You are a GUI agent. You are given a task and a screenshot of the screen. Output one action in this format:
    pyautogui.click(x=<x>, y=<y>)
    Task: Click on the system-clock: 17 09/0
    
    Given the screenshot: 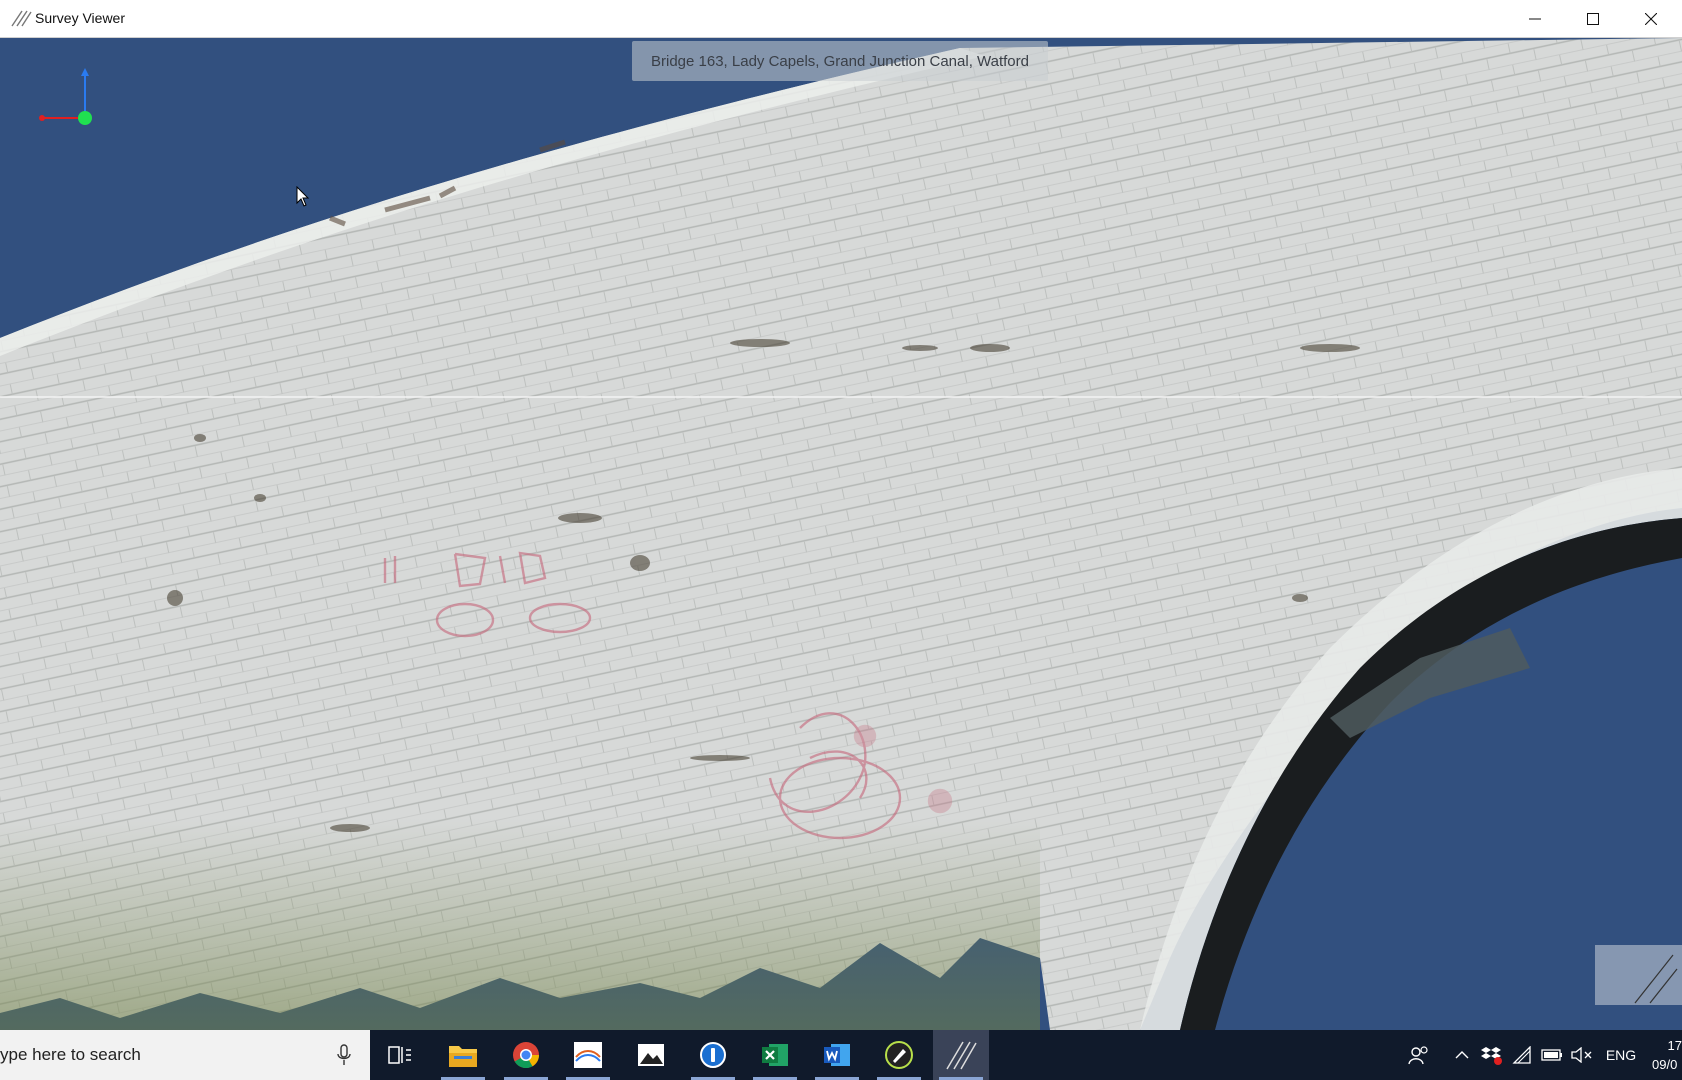 What is the action you would take?
    pyautogui.click(x=1667, y=1055)
    